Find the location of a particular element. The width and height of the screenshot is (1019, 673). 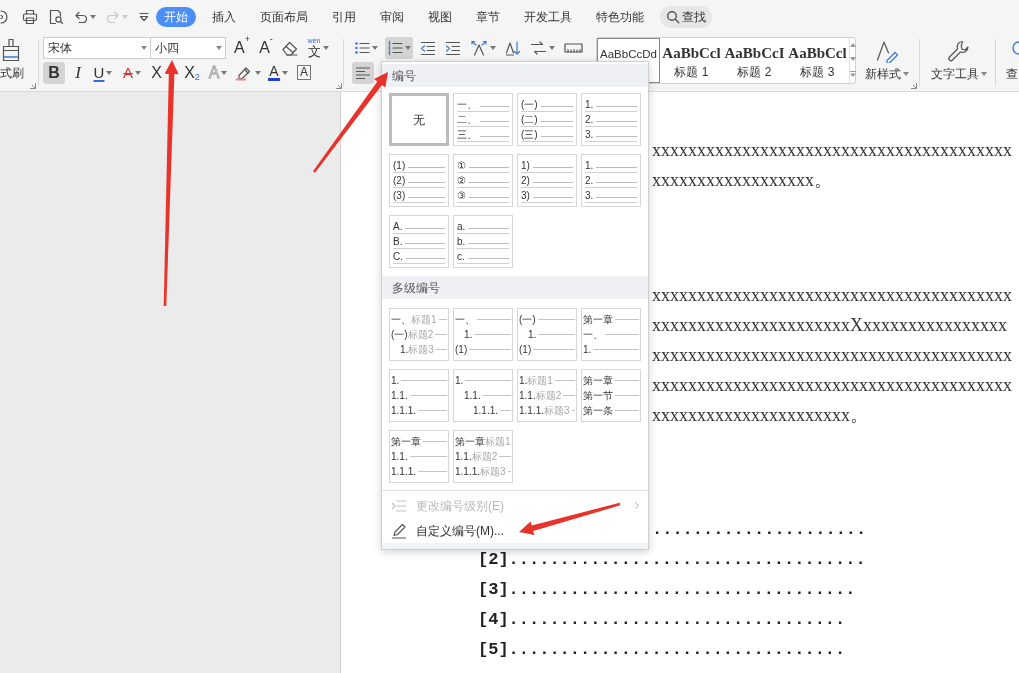

number-text: (1) is located at coordinates (461, 349).